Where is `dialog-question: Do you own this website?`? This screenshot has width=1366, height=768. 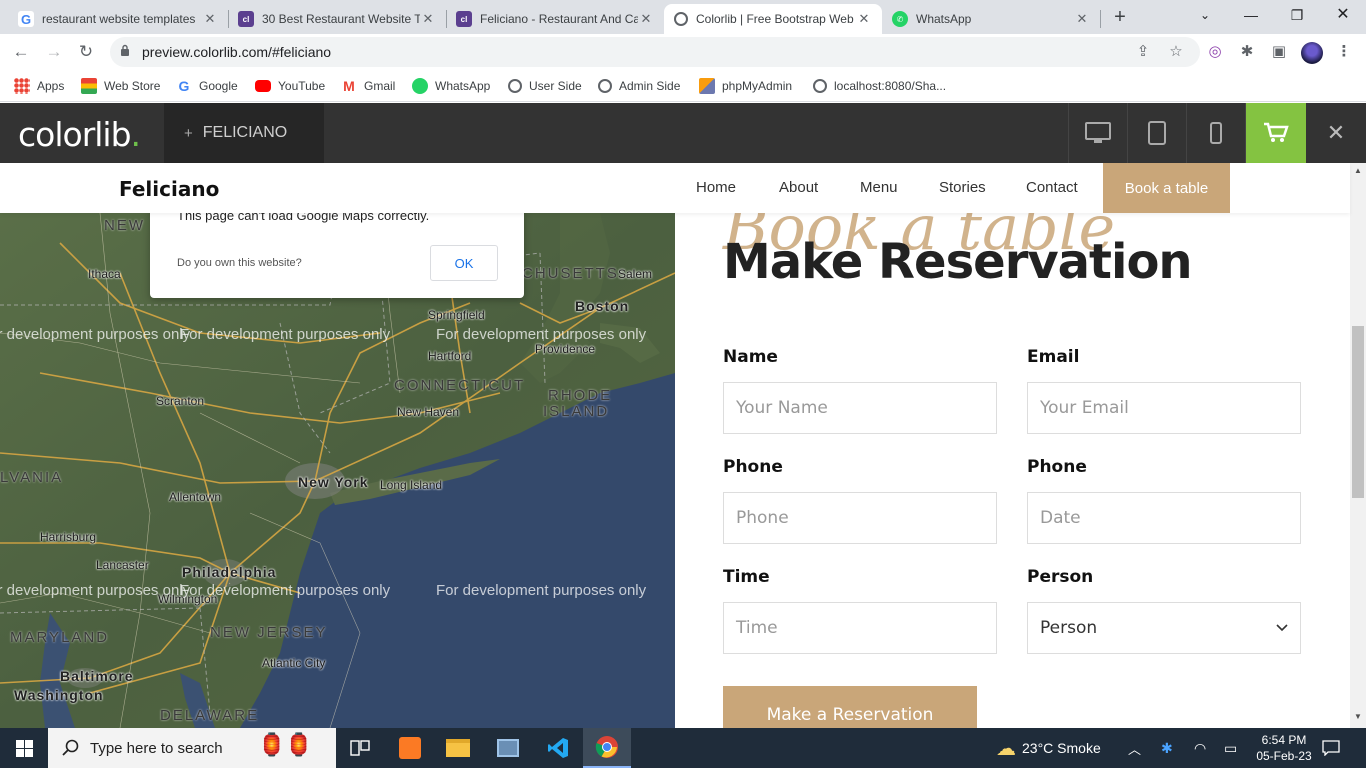
dialog-question: Do you own this website? is located at coordinates (239, 263).